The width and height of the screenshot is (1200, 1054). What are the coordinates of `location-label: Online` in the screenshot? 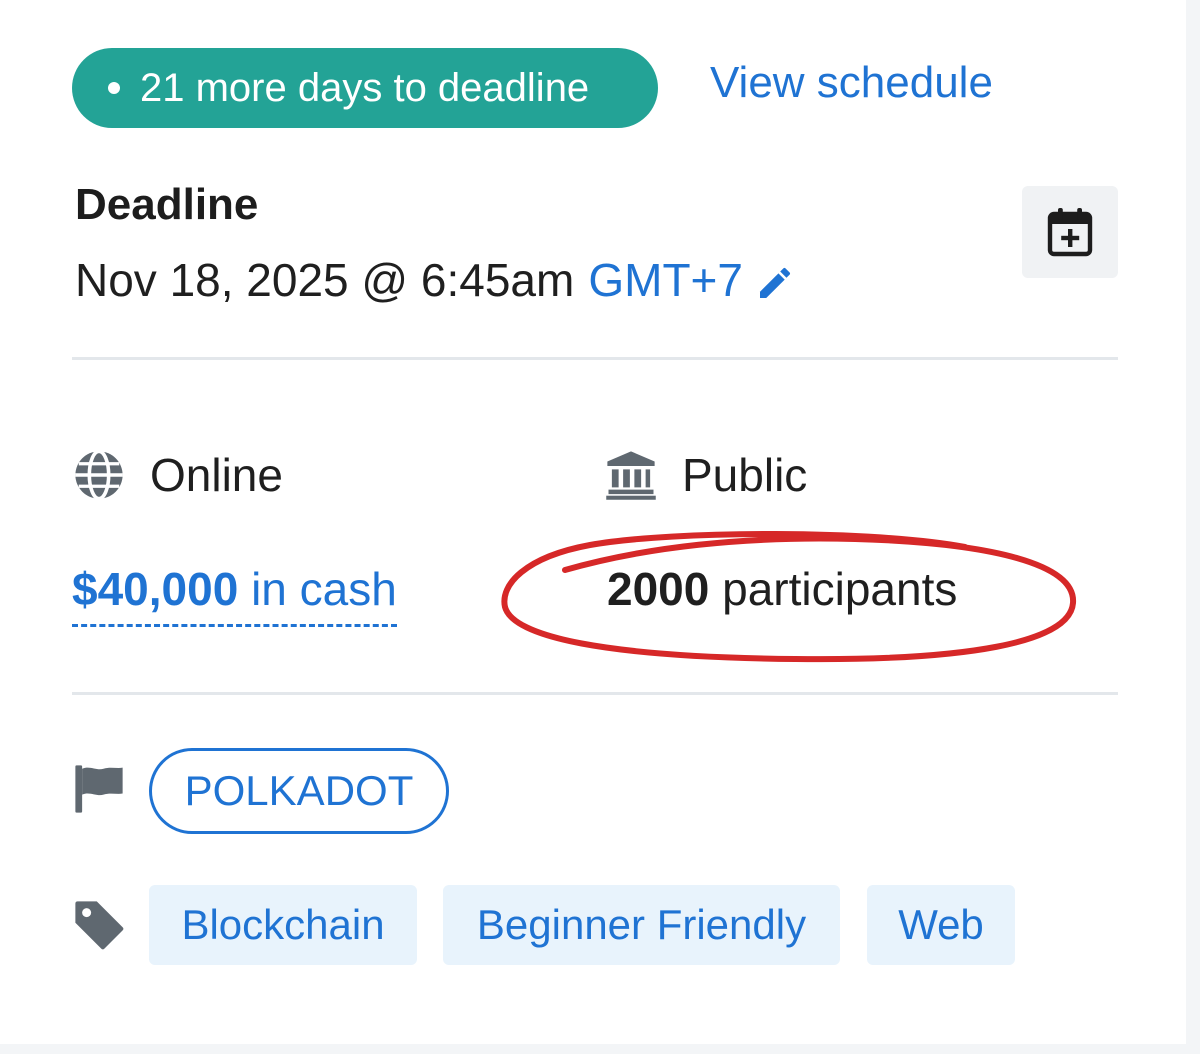 It's located at (216, 475).